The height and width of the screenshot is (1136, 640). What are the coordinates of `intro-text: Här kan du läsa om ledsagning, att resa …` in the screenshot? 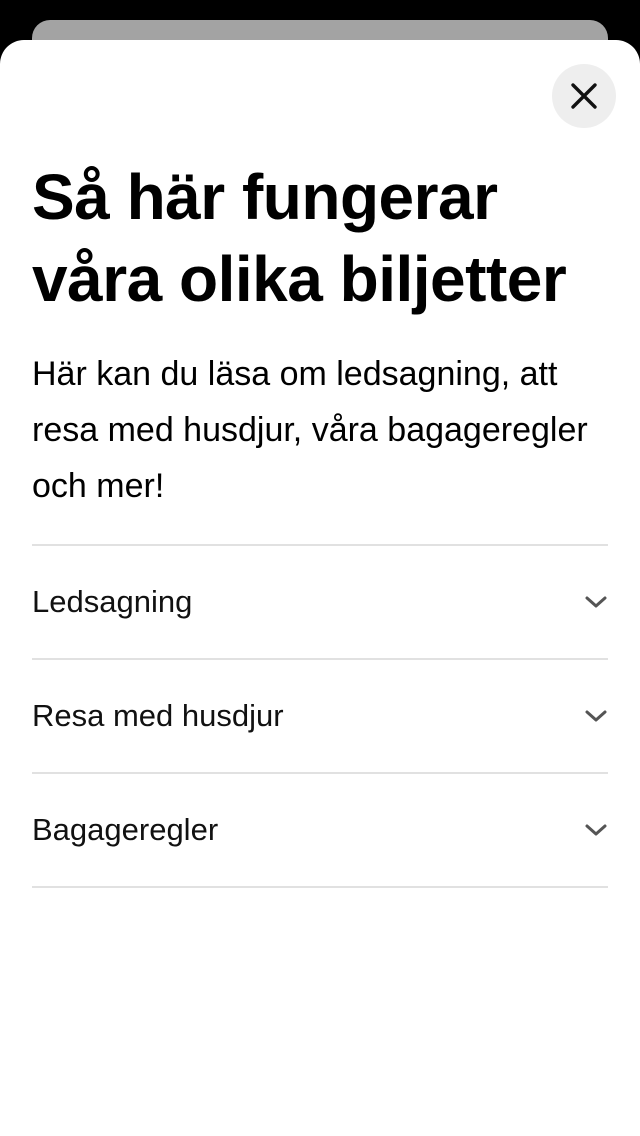 It's located at (310, 430).